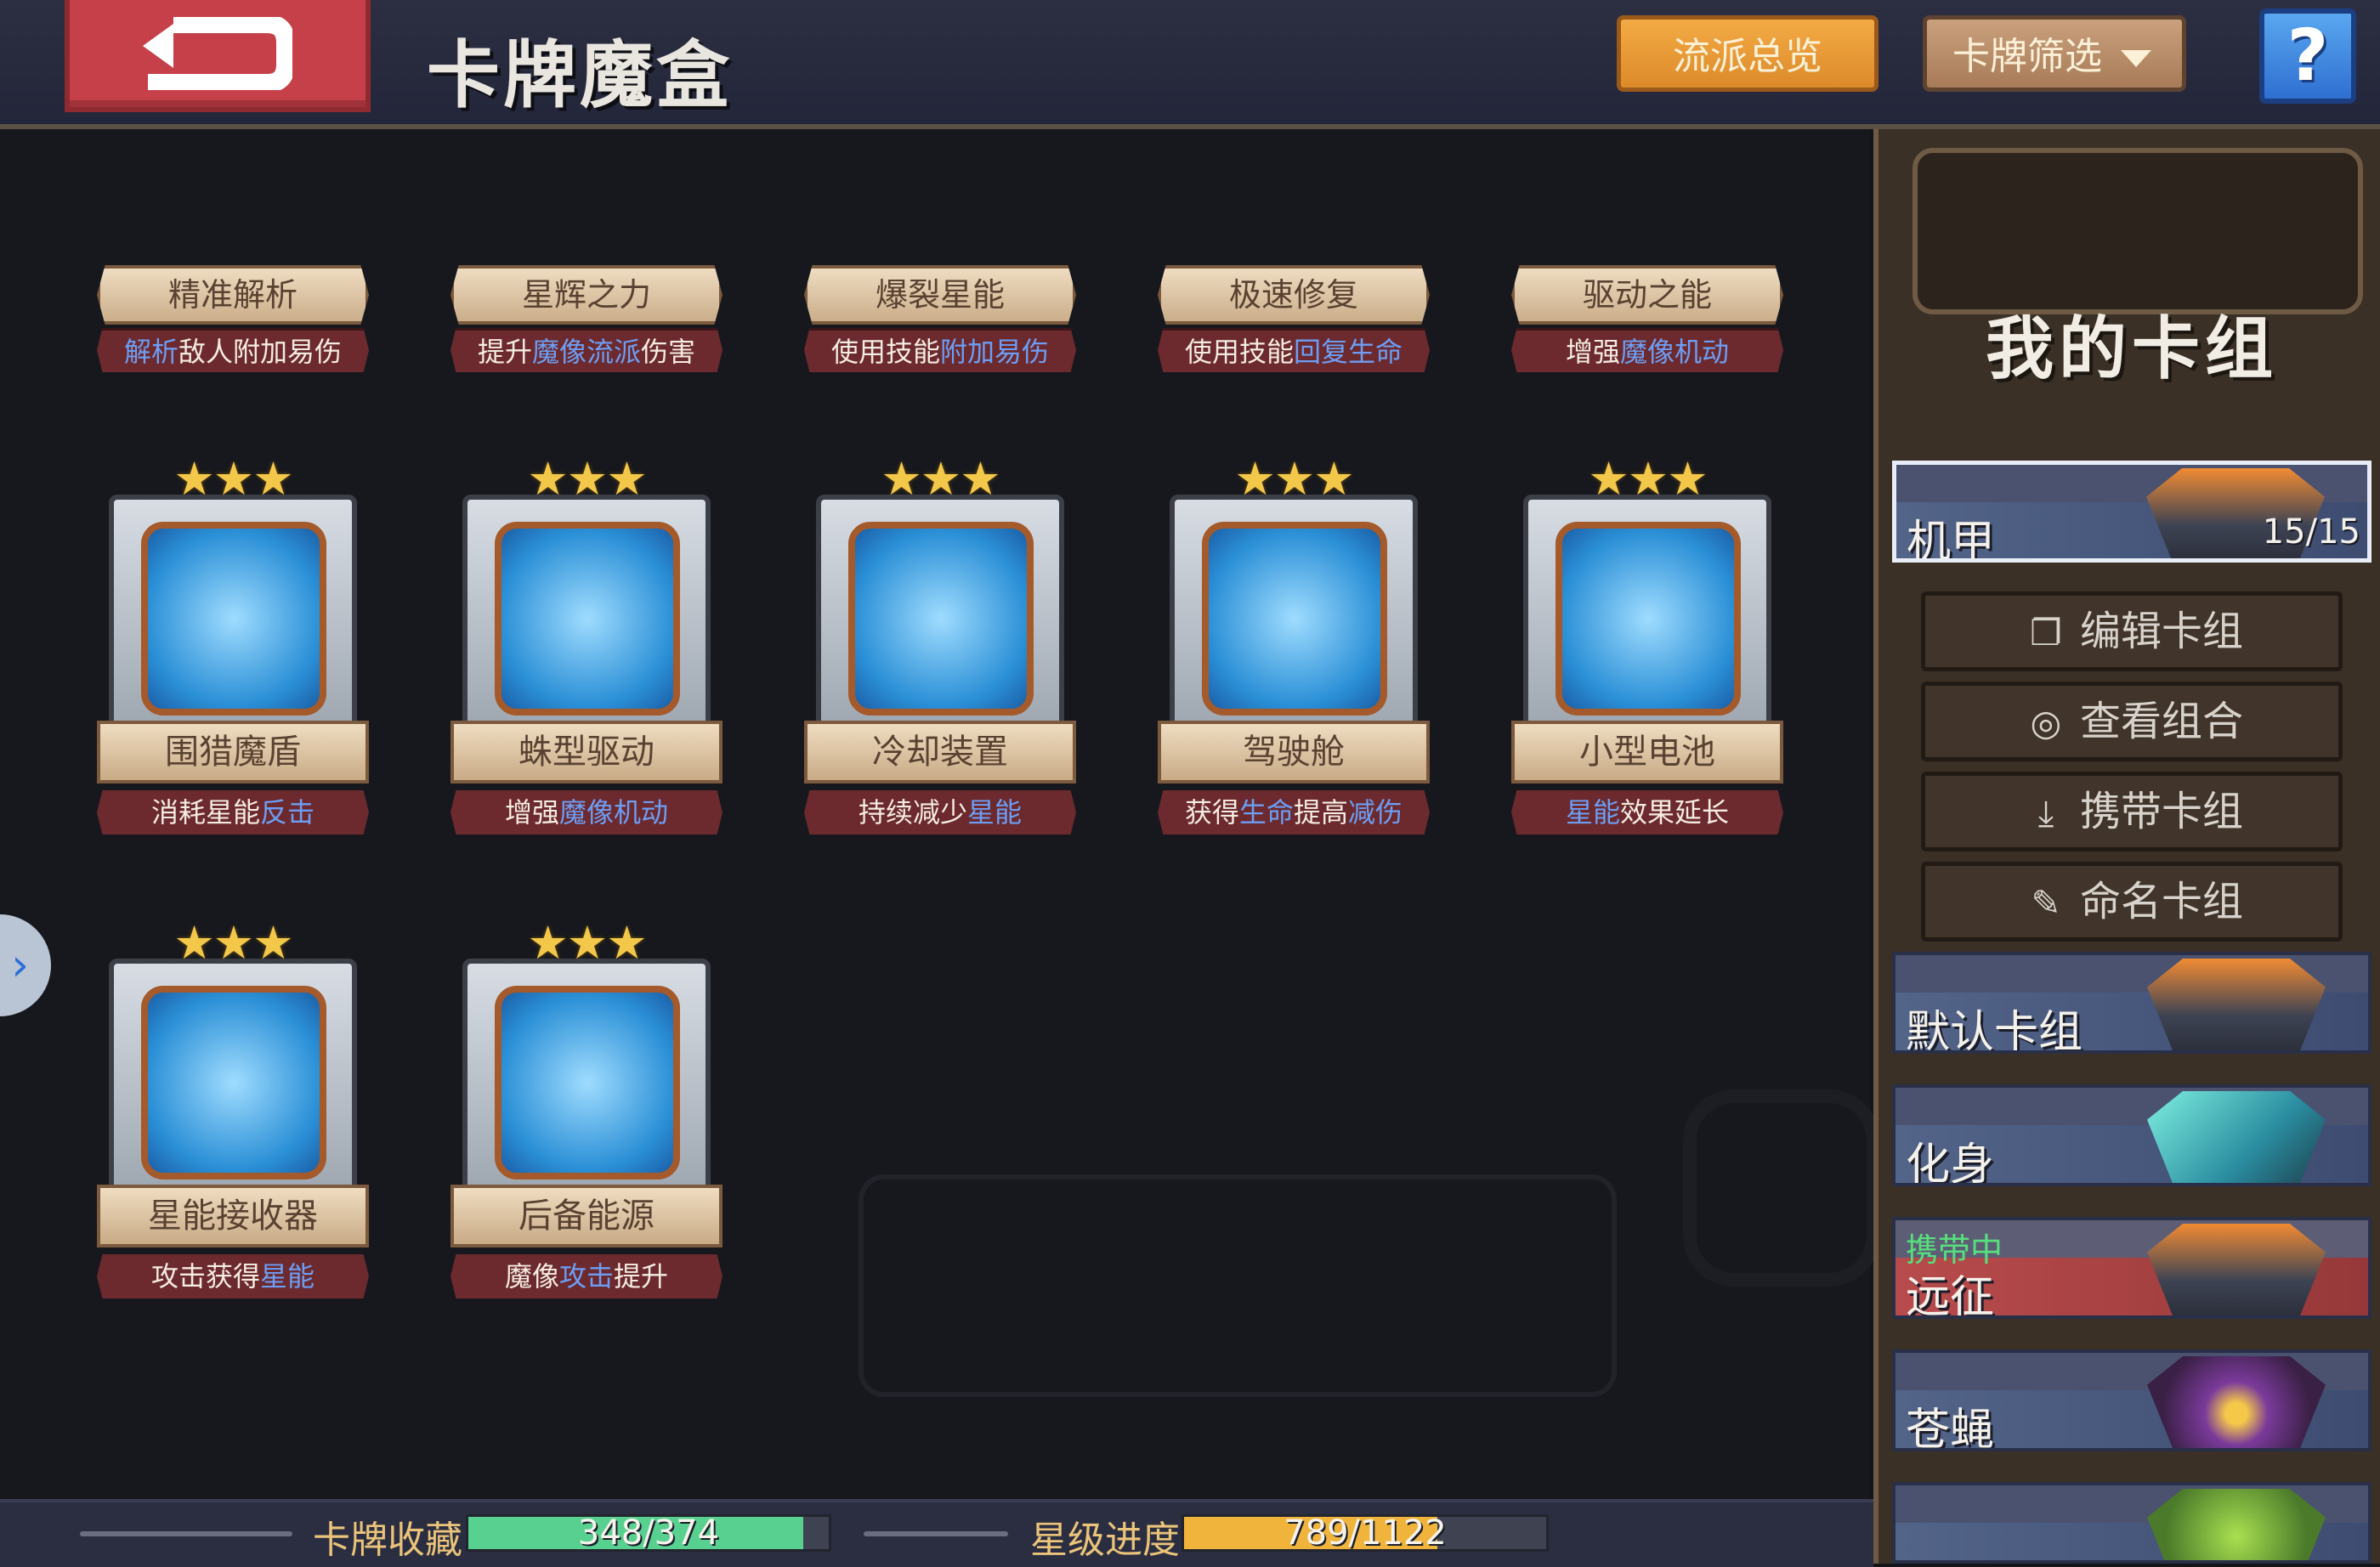 The height and width of the screenshot is (1567, 2380). Describe the element at coordinates (2307, 56) in the screenshot. I see `help-button: ?` at that location.